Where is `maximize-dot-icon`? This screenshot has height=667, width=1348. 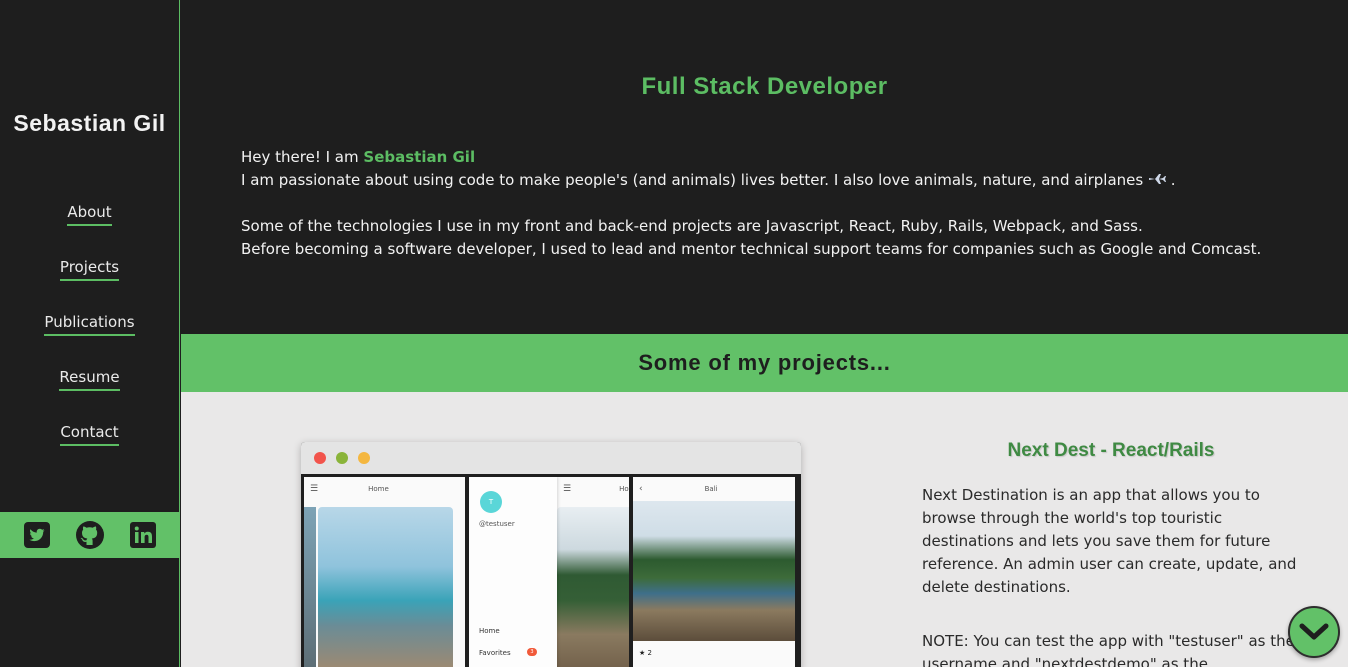 maximize-dot-icon is located at coordinates (364, 458).